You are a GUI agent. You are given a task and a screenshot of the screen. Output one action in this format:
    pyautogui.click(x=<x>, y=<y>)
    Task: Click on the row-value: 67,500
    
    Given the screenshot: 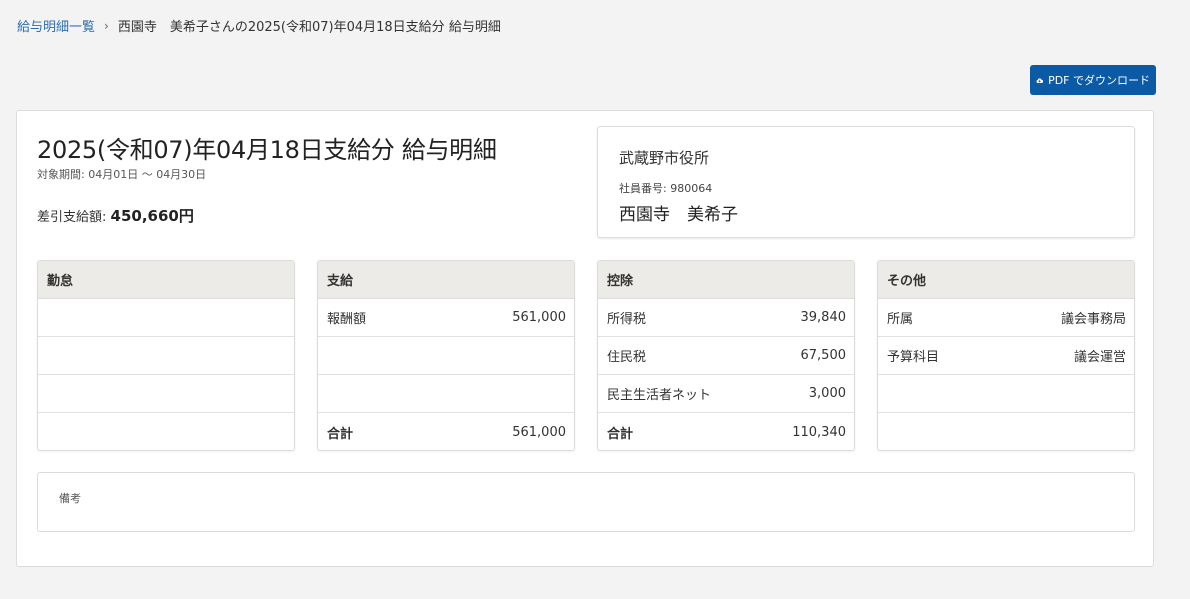 What is the action you would take?
    pyautogui.click(x=823, y=355)
    